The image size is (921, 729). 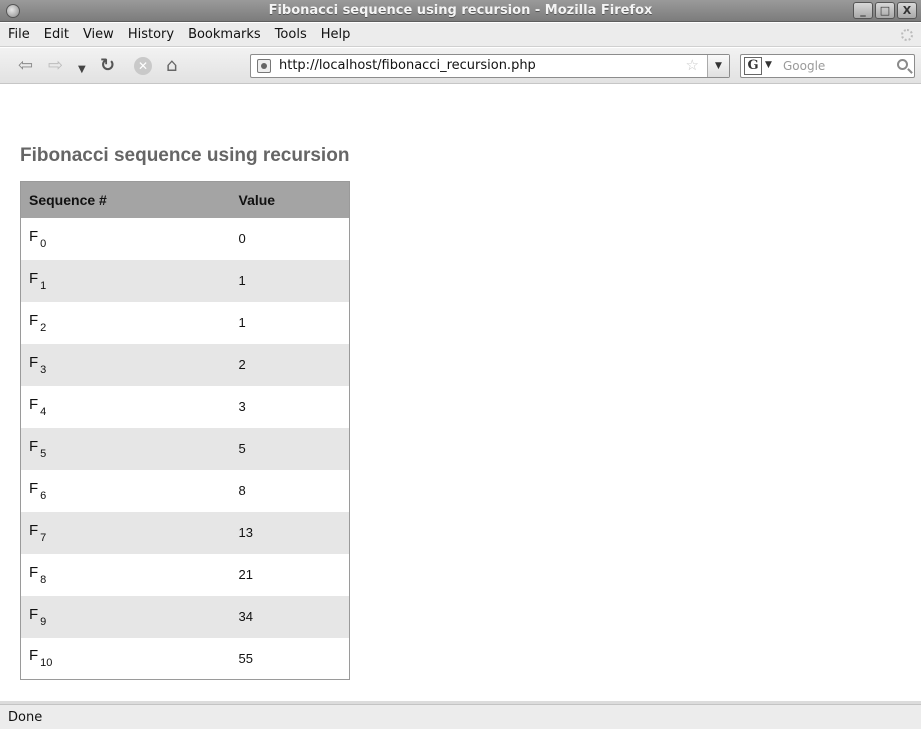 What do you see at coordinates (224, 34) in the screenshot?
I see `menu-bookmarks: Bookmarks` at bounding box center [224, 34].